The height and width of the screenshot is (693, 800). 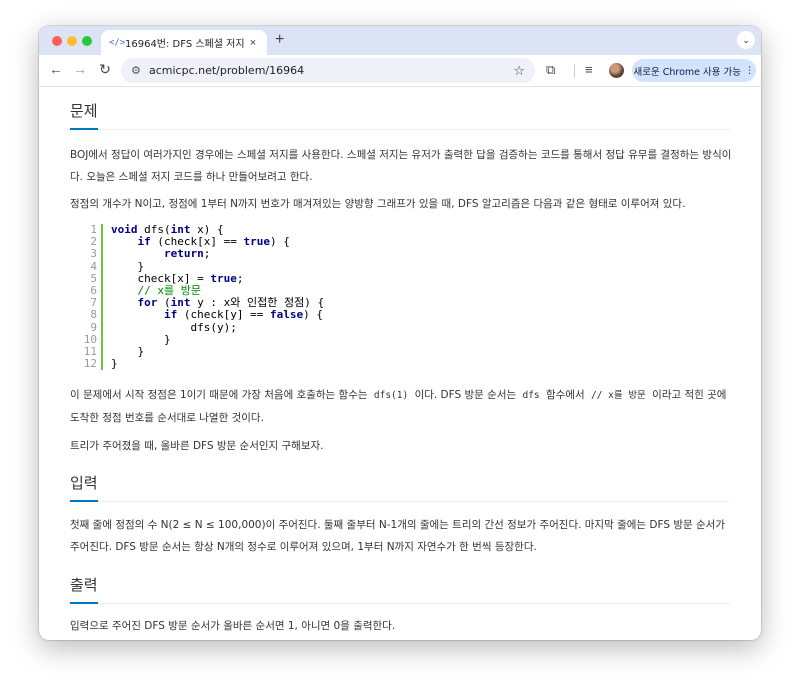 What do you see at coordinates (174, 327) in the screenshot?
I see `code-line: dfs(y);` at bounding box center [174, 327].